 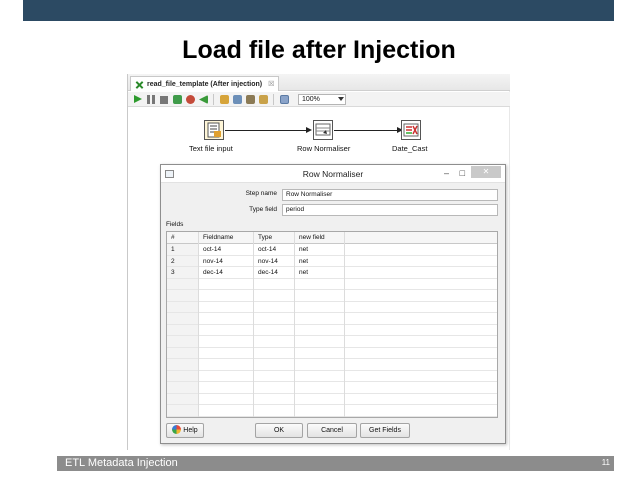 I want to click on table-row: 1 oct-14 oct-14 net, so click(x=332, y=250).